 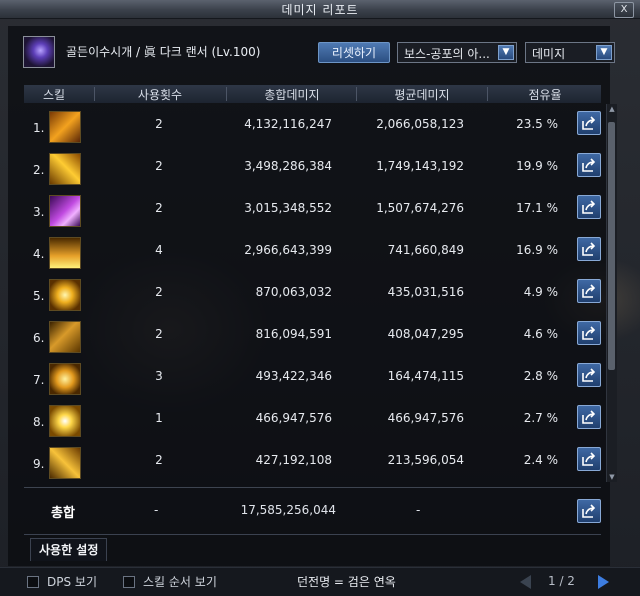 I want to click on bottom-bar: DPS 보기 스킬 순서 보기 던전명 = 검은 연옥 1 / 2, so click(x=320, y=581).